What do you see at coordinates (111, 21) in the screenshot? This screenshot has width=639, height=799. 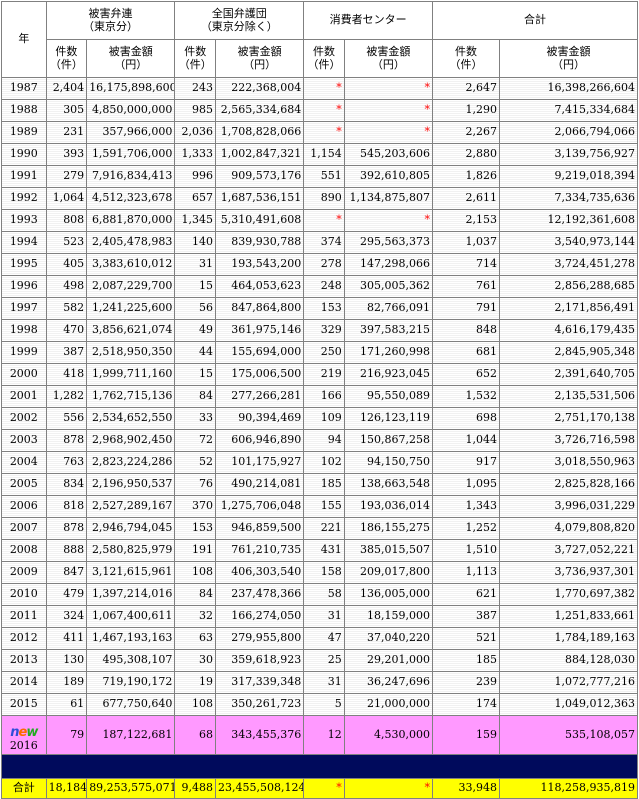 I see `header-group-bengoren: 被害弁連 （東京分）` at bounding box center [111, 21].